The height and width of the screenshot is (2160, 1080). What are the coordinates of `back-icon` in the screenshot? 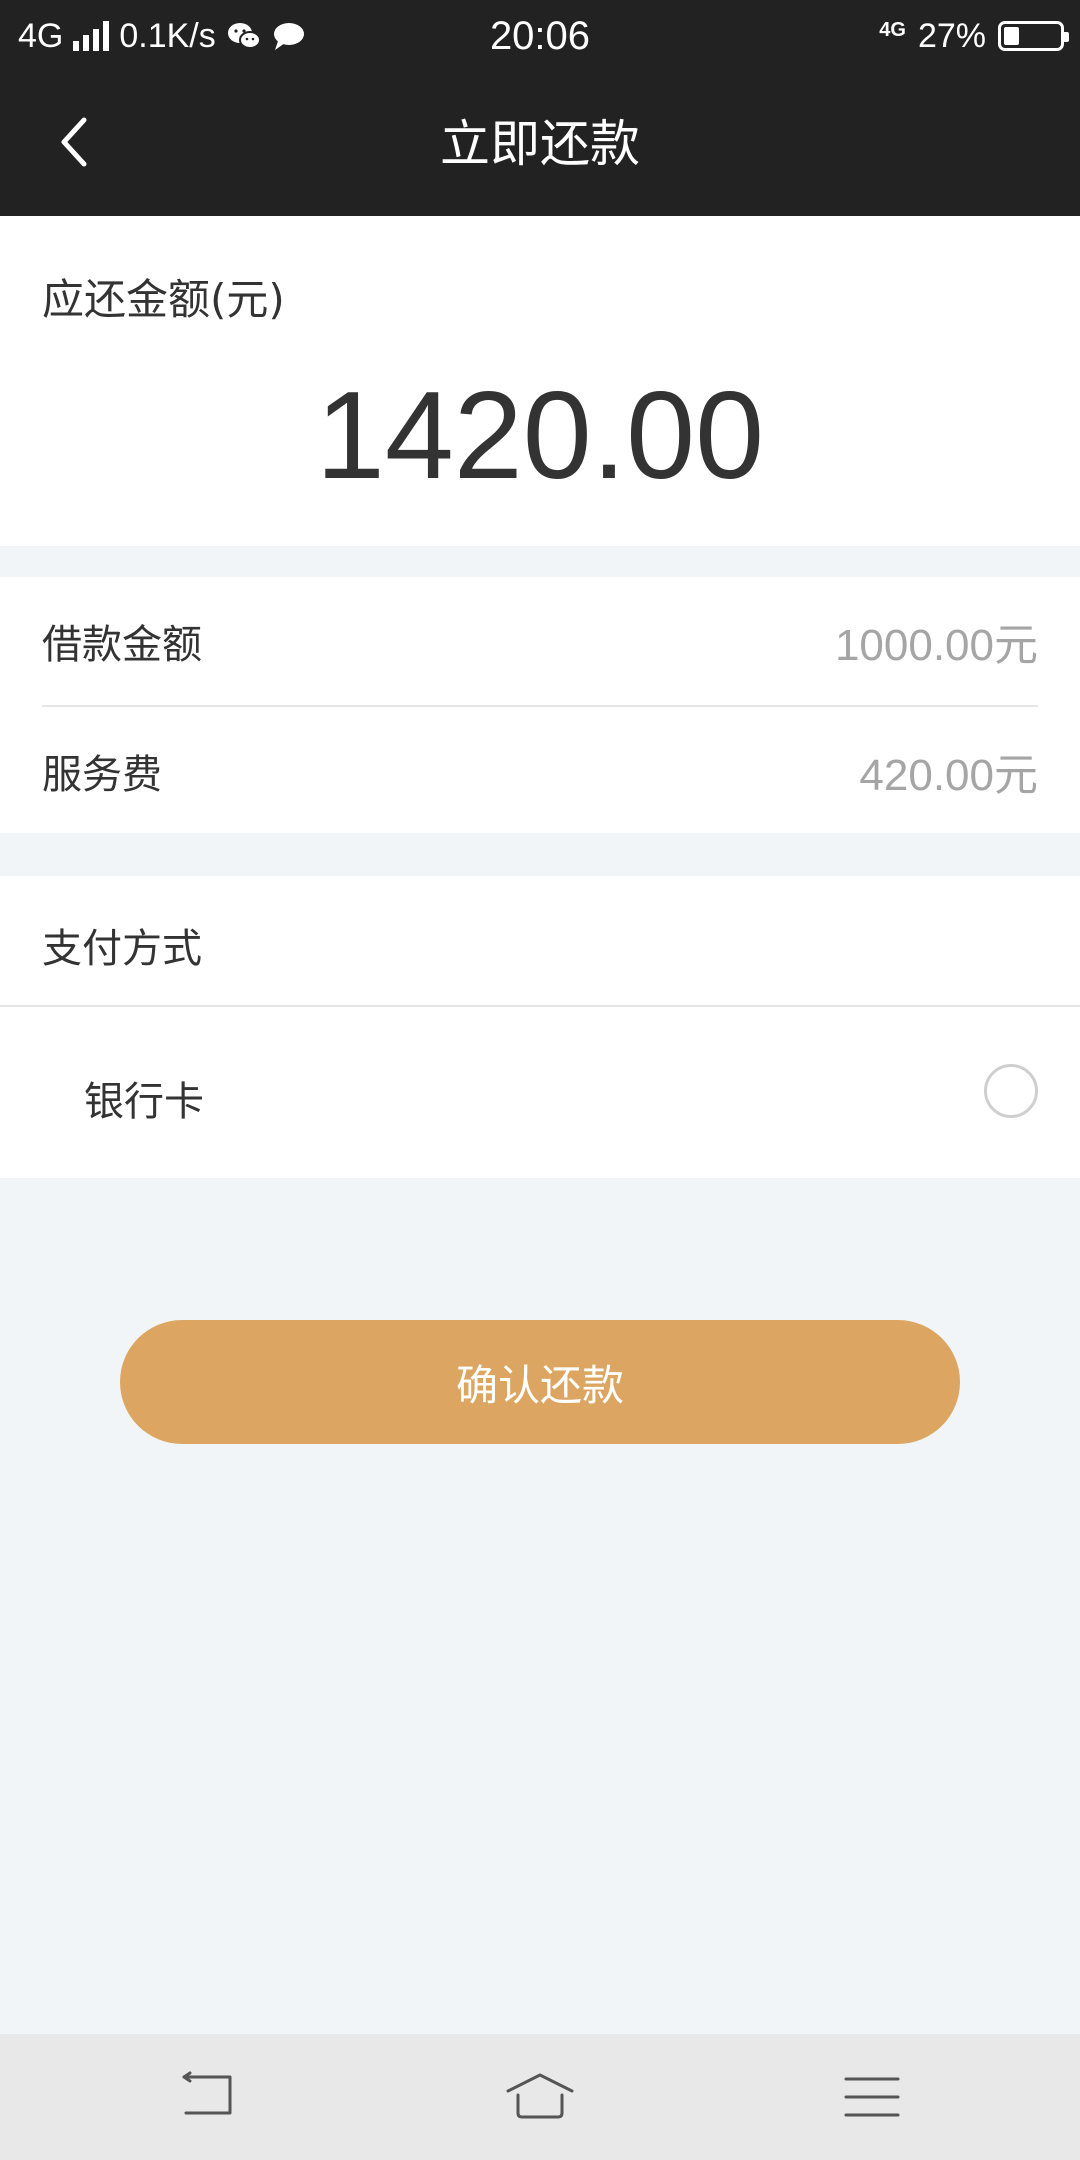 It's located at (207, 2093).